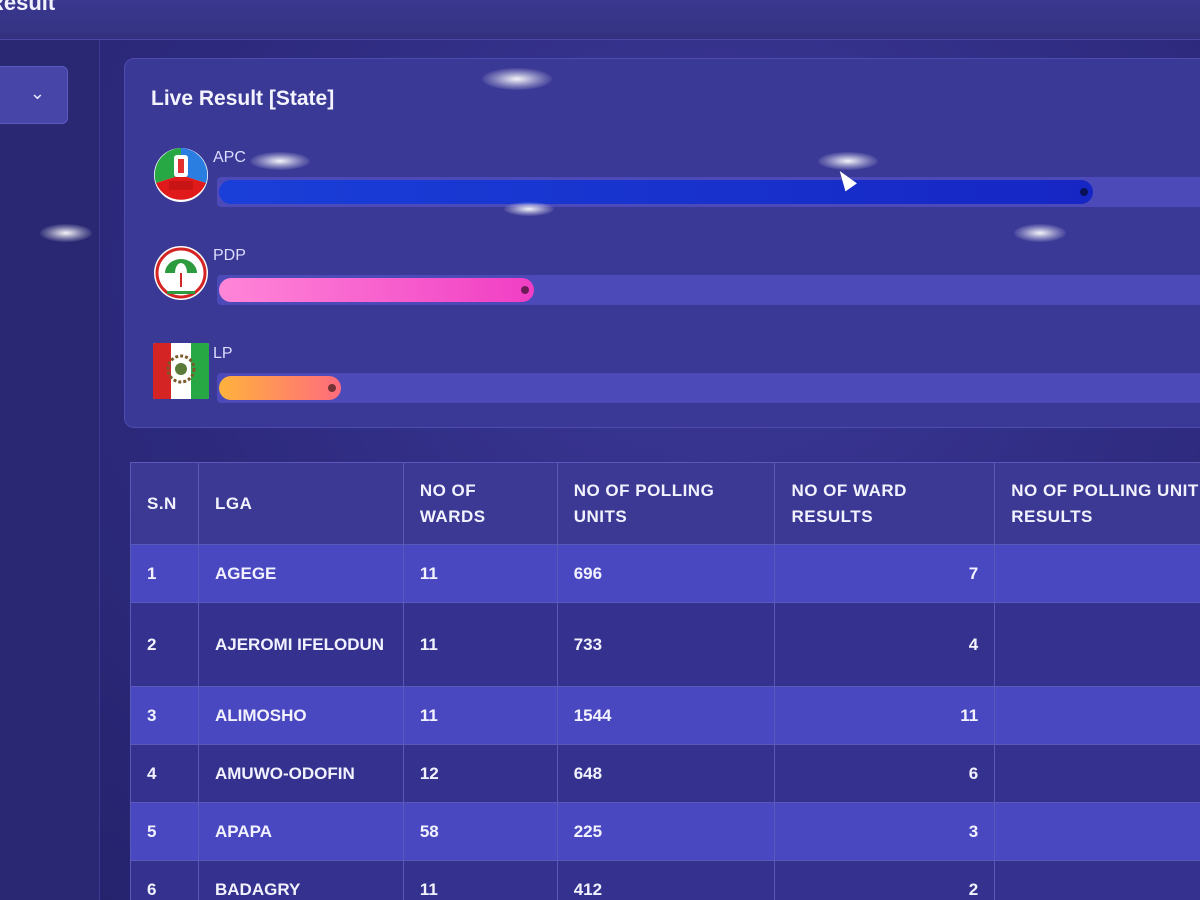  I want to click on column-header-pu-results: NO OF POLLING UNIT RESULTS, so click(1097, 503).